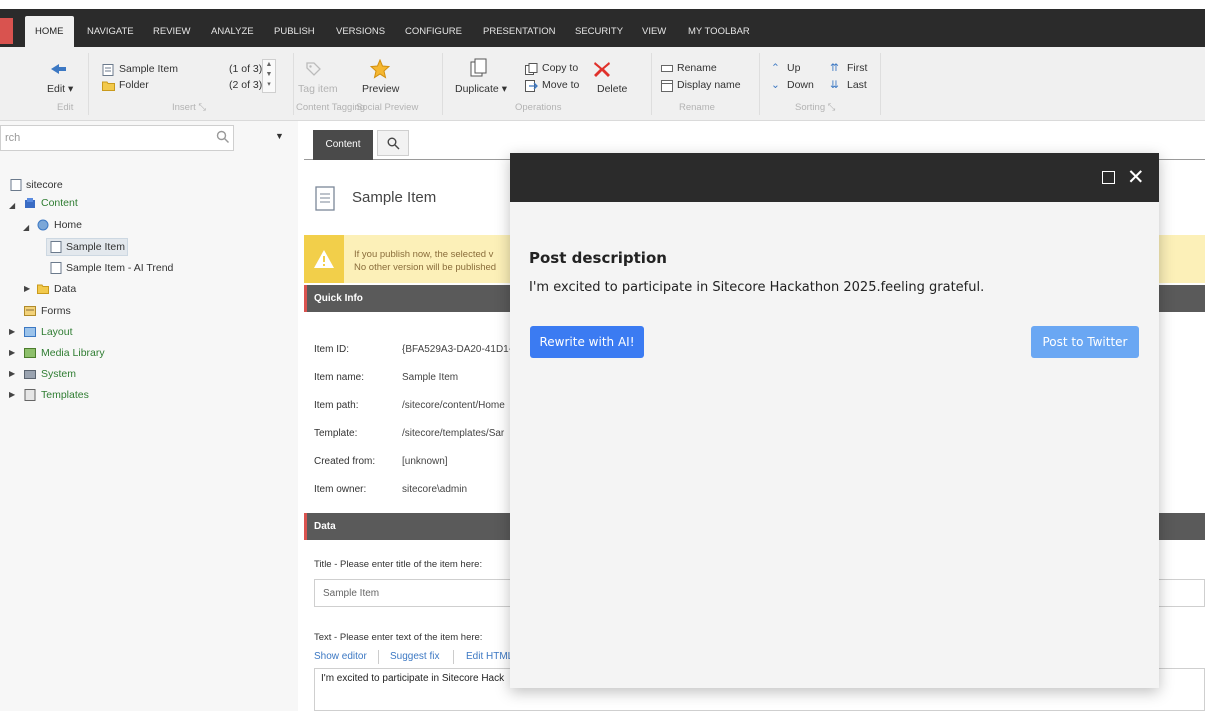 This screenshot has height=711, width=1205. What do you see at coordinates (340, 656) in the screenshot?
I see `show-editor-link: Show editor` at bounding box center [340, 656].